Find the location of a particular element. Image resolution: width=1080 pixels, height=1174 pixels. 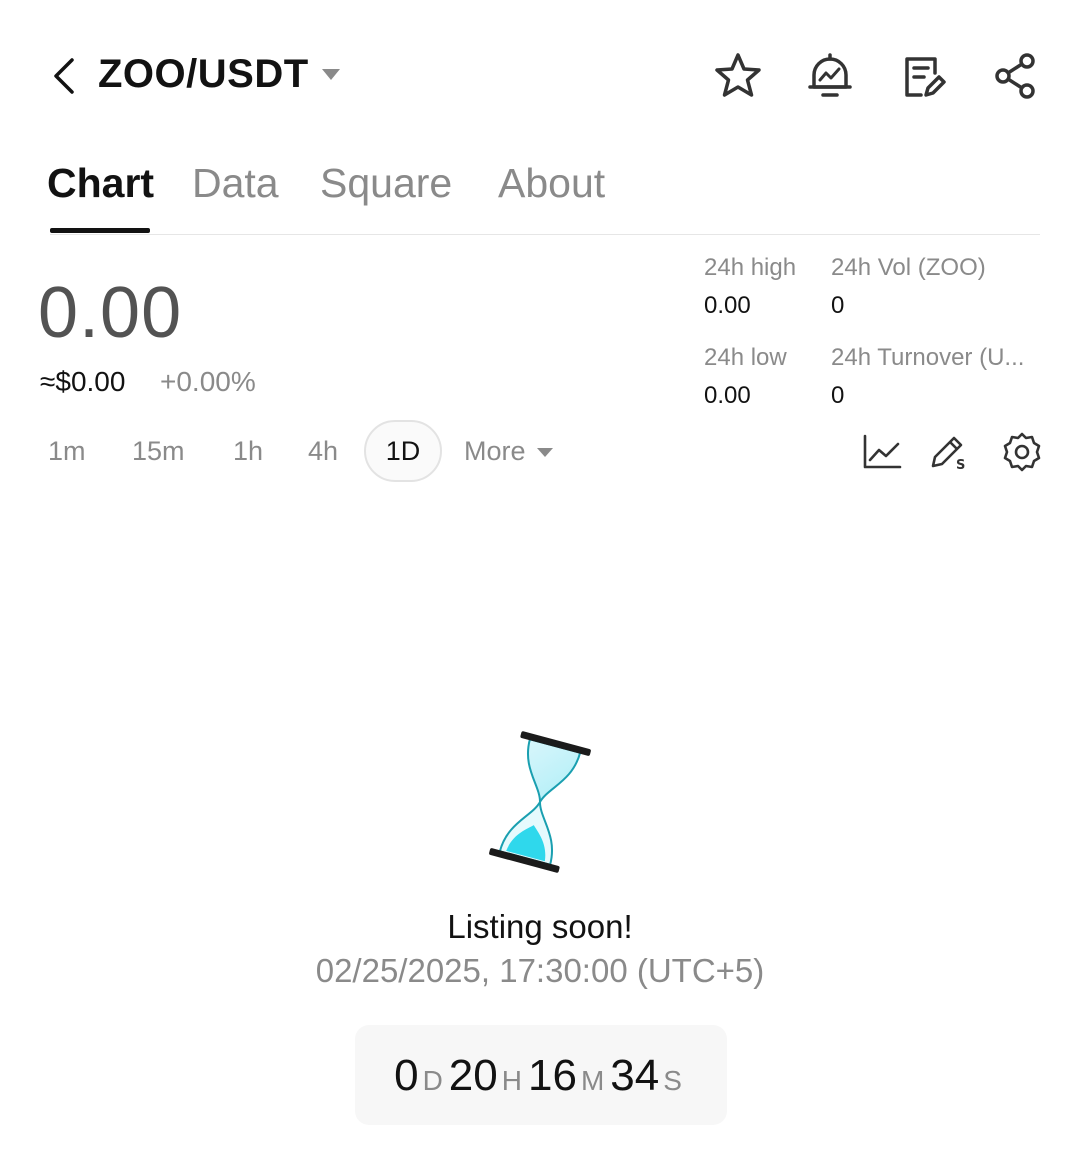

countdown-hours-unit: H is located at coordinates (511, 1080).